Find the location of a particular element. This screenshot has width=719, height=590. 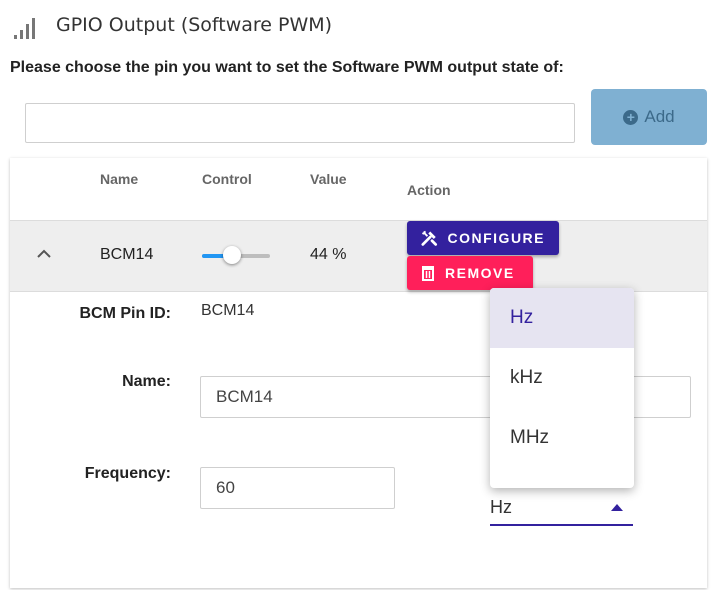

chevron-up-icon is located at coordinates (44, 254).